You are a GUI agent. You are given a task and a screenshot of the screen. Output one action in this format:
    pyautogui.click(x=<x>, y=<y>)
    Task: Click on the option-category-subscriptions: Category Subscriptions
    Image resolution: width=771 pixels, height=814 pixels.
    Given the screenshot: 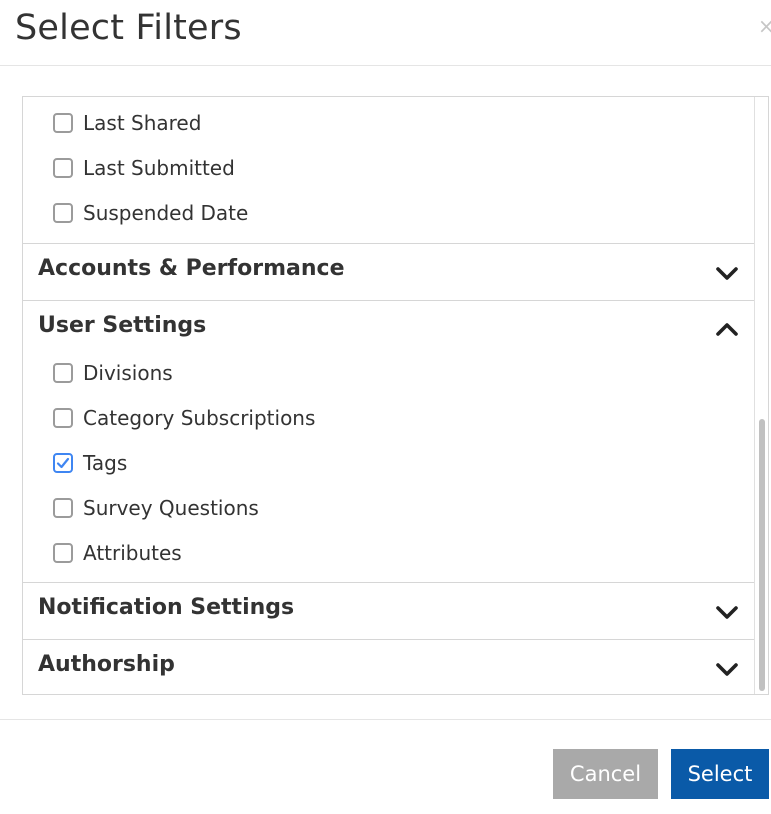 What is the action you would take?
    pyautogui.click(x=184, y=418)
    